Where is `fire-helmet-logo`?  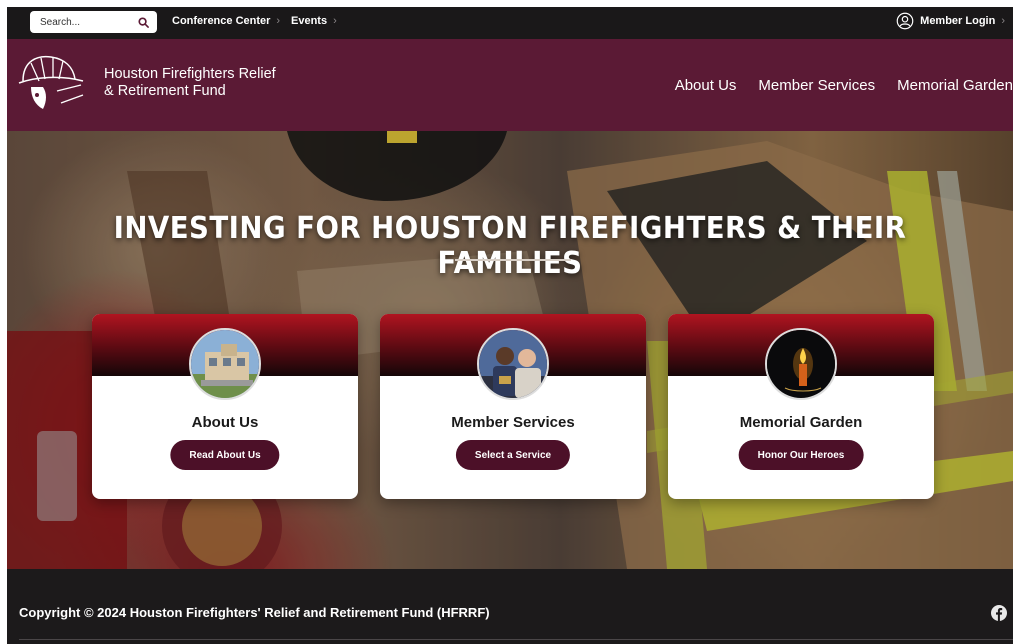
fire-helmet-logo is located at coordinates (51, 82).